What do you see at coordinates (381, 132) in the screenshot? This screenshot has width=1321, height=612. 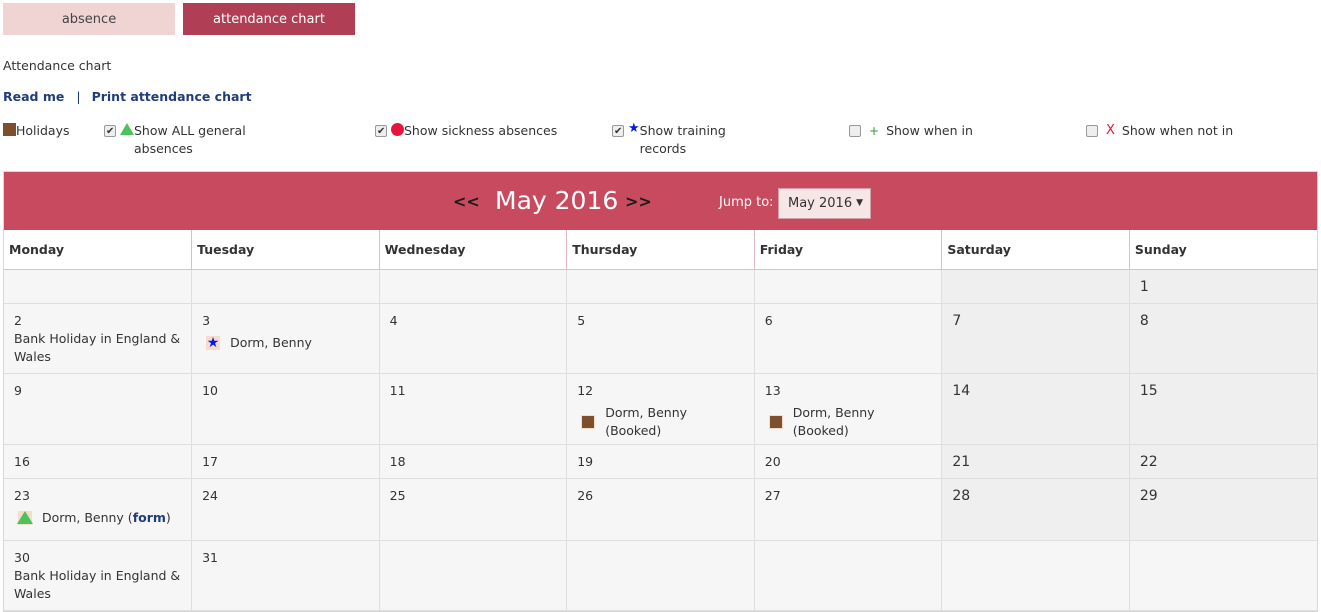 I see `sickness-absences-checkbox` at bounding box center [381, 132].